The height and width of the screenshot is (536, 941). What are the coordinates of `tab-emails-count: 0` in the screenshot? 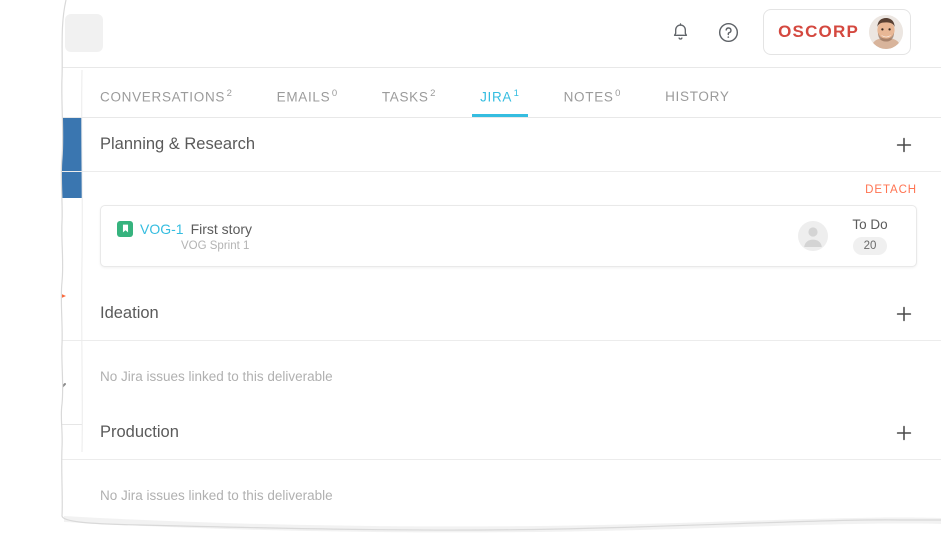 It's located at (334, 93).